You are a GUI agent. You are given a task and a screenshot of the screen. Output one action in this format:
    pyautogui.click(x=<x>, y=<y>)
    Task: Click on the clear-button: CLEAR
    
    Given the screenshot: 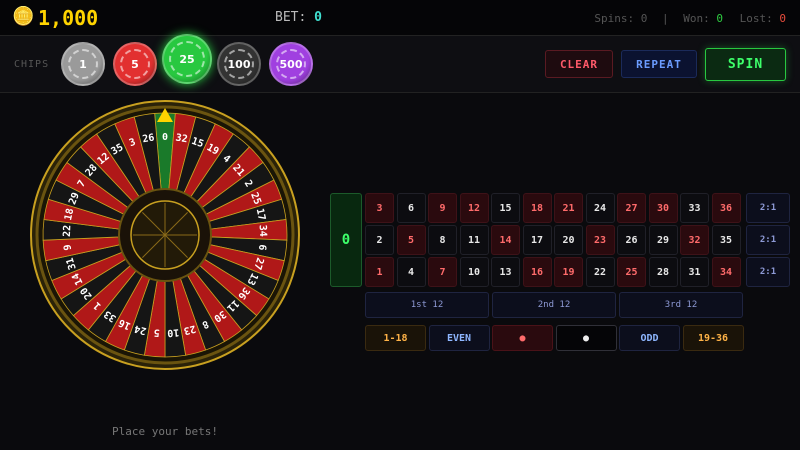 What is the action you would take?
    pyautogui.click(x=579, y=64)
    